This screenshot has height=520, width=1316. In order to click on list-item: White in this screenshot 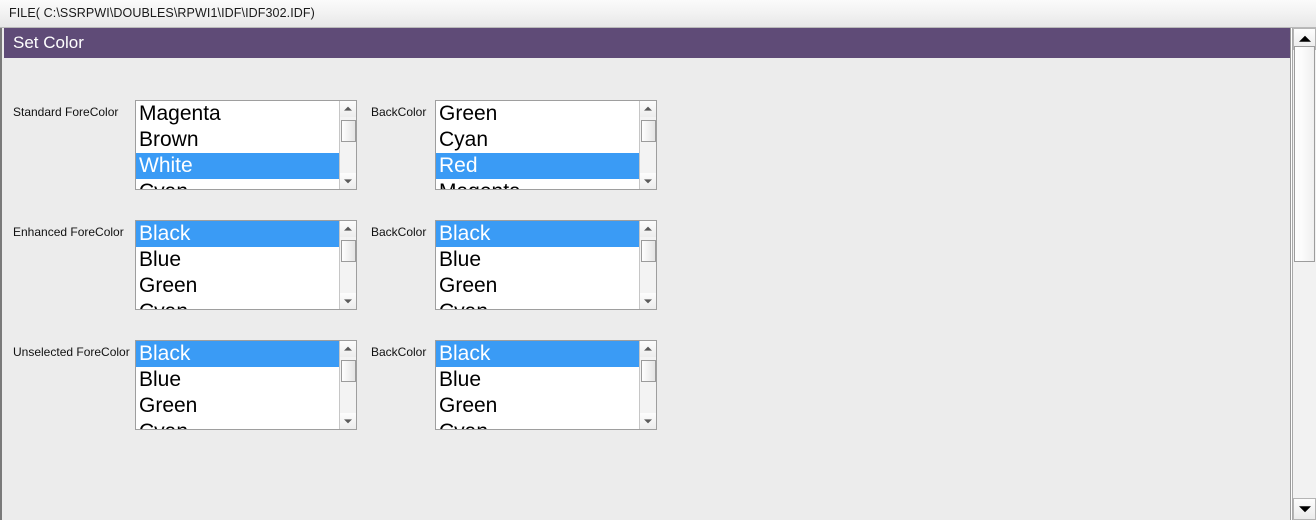, I will do `click(237, 166)`.